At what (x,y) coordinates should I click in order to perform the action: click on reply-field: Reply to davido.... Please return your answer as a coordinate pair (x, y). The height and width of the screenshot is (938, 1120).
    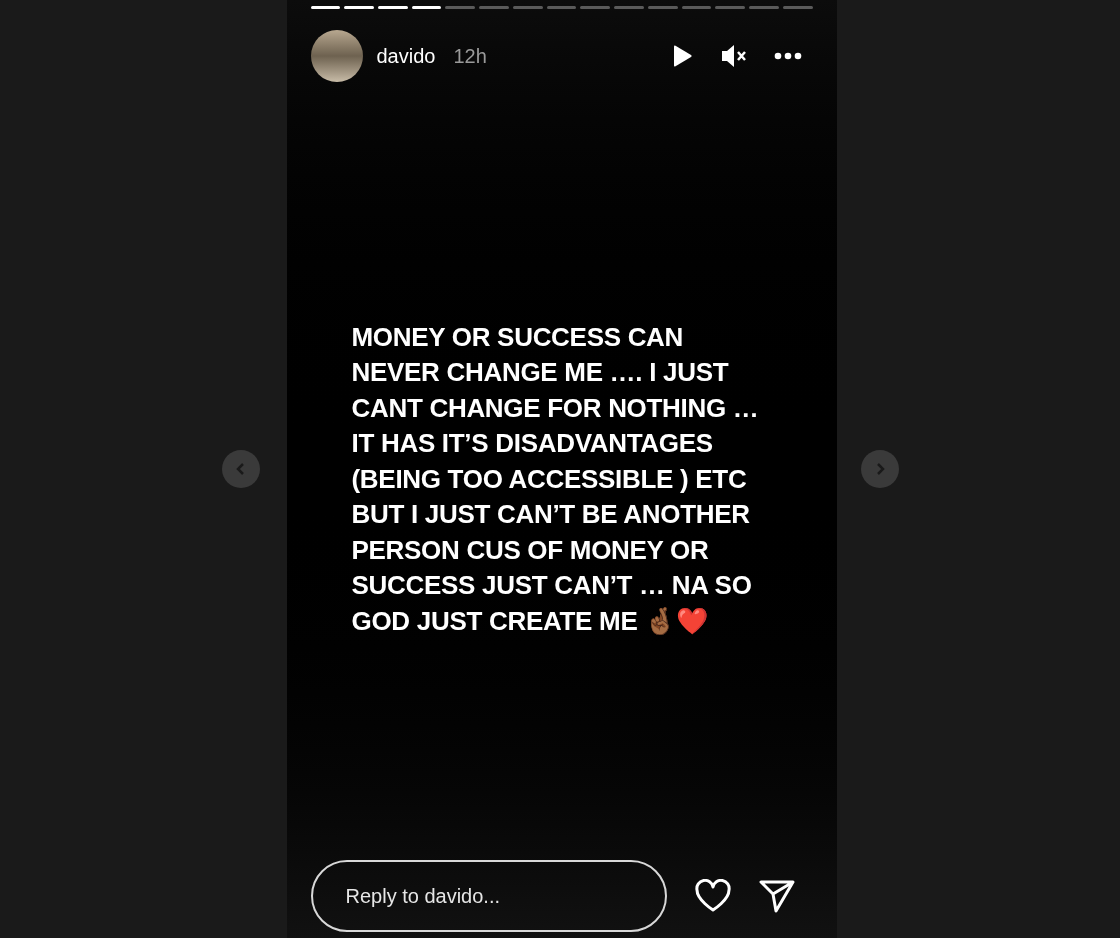
    Looking at the image, I should click on (488, 896).